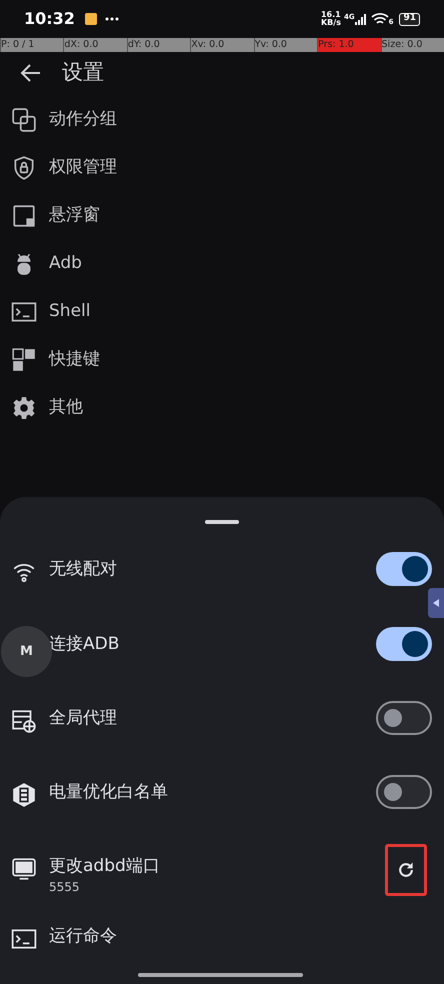  Describe the element at coordinates (83, 72) in the screenshot. I see `page-title: 设置` at that location.